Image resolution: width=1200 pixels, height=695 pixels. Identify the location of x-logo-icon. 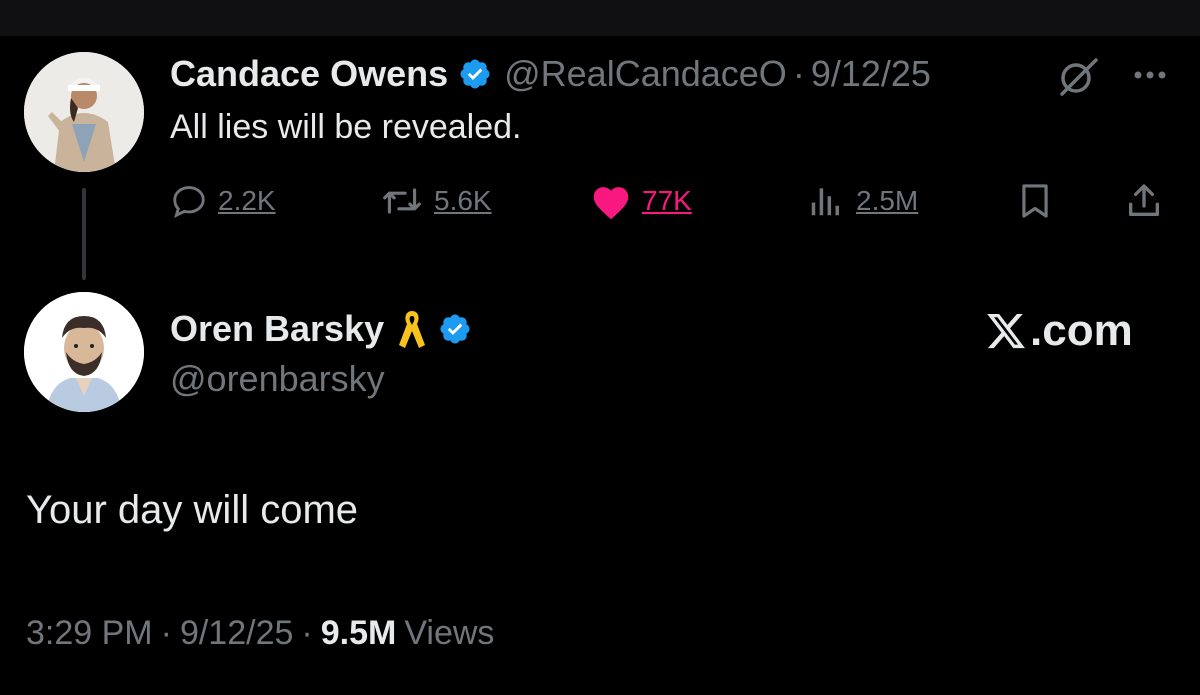
(1007, 331).